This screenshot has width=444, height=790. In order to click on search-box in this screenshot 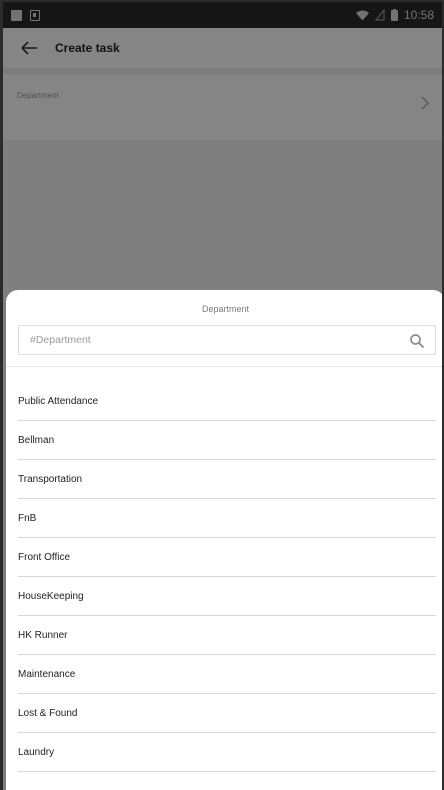, I will do `click(227, 340)`.